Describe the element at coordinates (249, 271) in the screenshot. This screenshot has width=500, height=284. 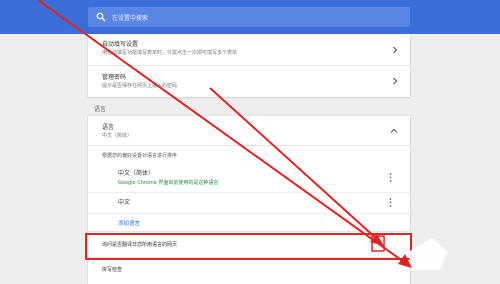
I see `spellcheck-row: 拼写检查` at that location.